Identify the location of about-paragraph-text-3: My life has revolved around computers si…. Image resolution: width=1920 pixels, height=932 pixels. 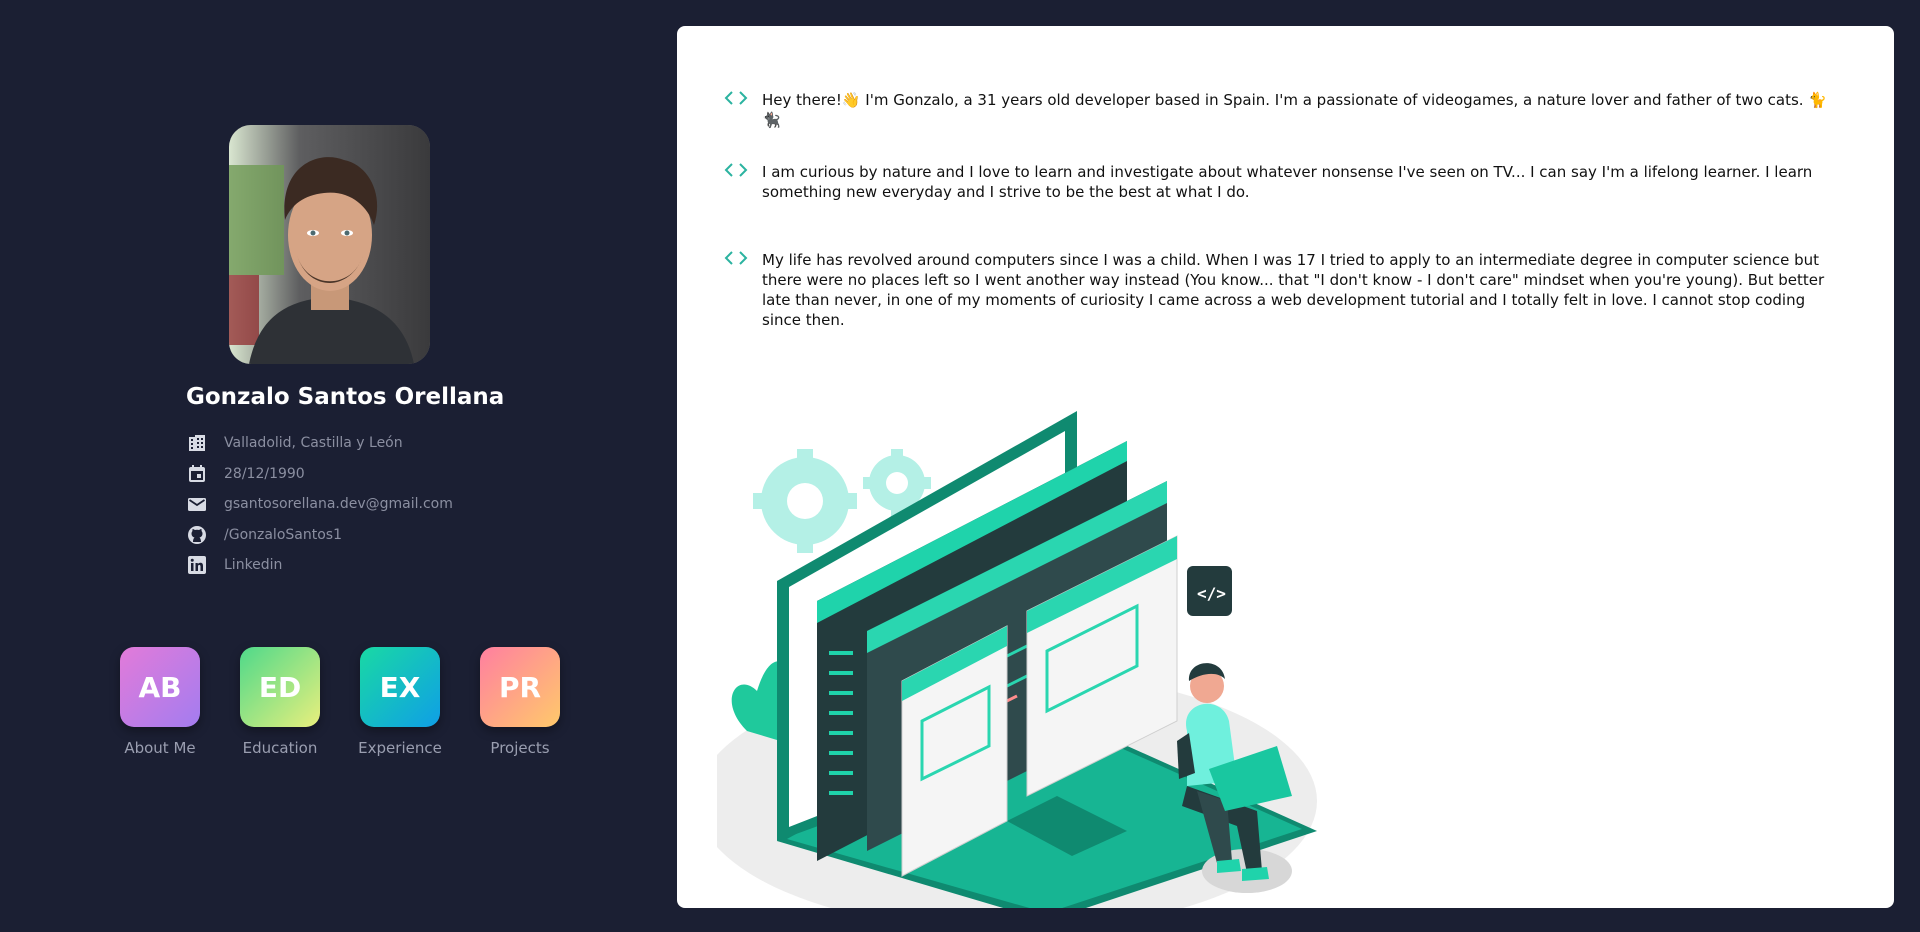
(1293, 290).